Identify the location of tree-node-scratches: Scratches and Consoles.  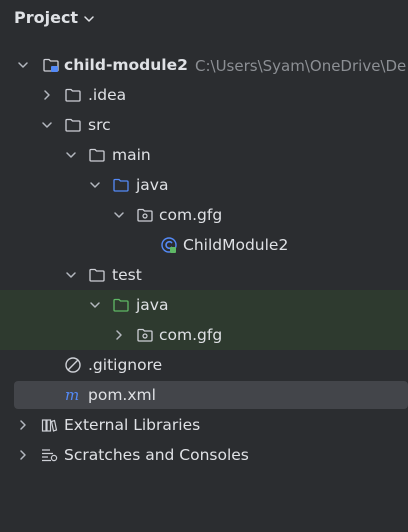
(204, 455).